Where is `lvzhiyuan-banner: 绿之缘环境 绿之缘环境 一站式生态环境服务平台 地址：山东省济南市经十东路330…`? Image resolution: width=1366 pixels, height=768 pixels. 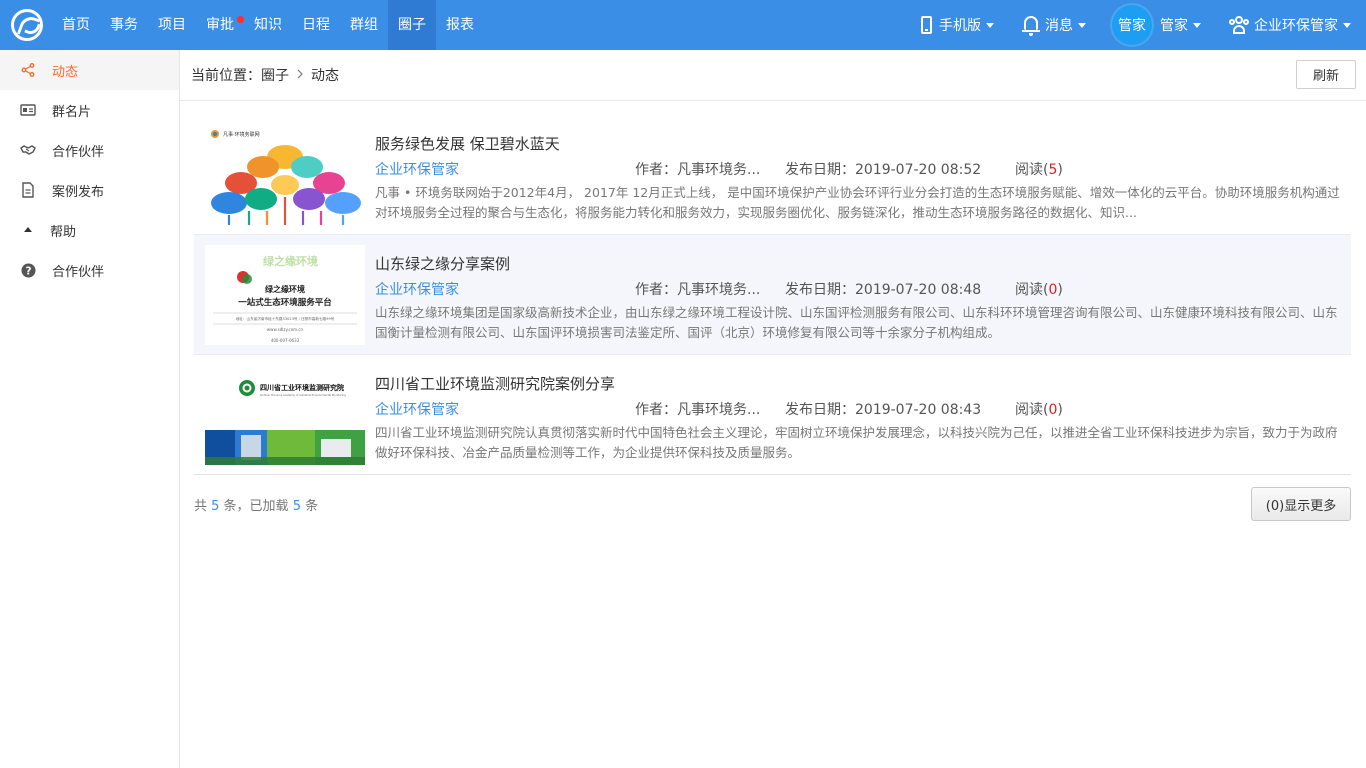
lvzhiyuan-banner: 绿之缘环境 绿之缘环境 一站式生态环境服务平台 地址：山东省济南市经十东路330… is located at coordinates (285, 295).